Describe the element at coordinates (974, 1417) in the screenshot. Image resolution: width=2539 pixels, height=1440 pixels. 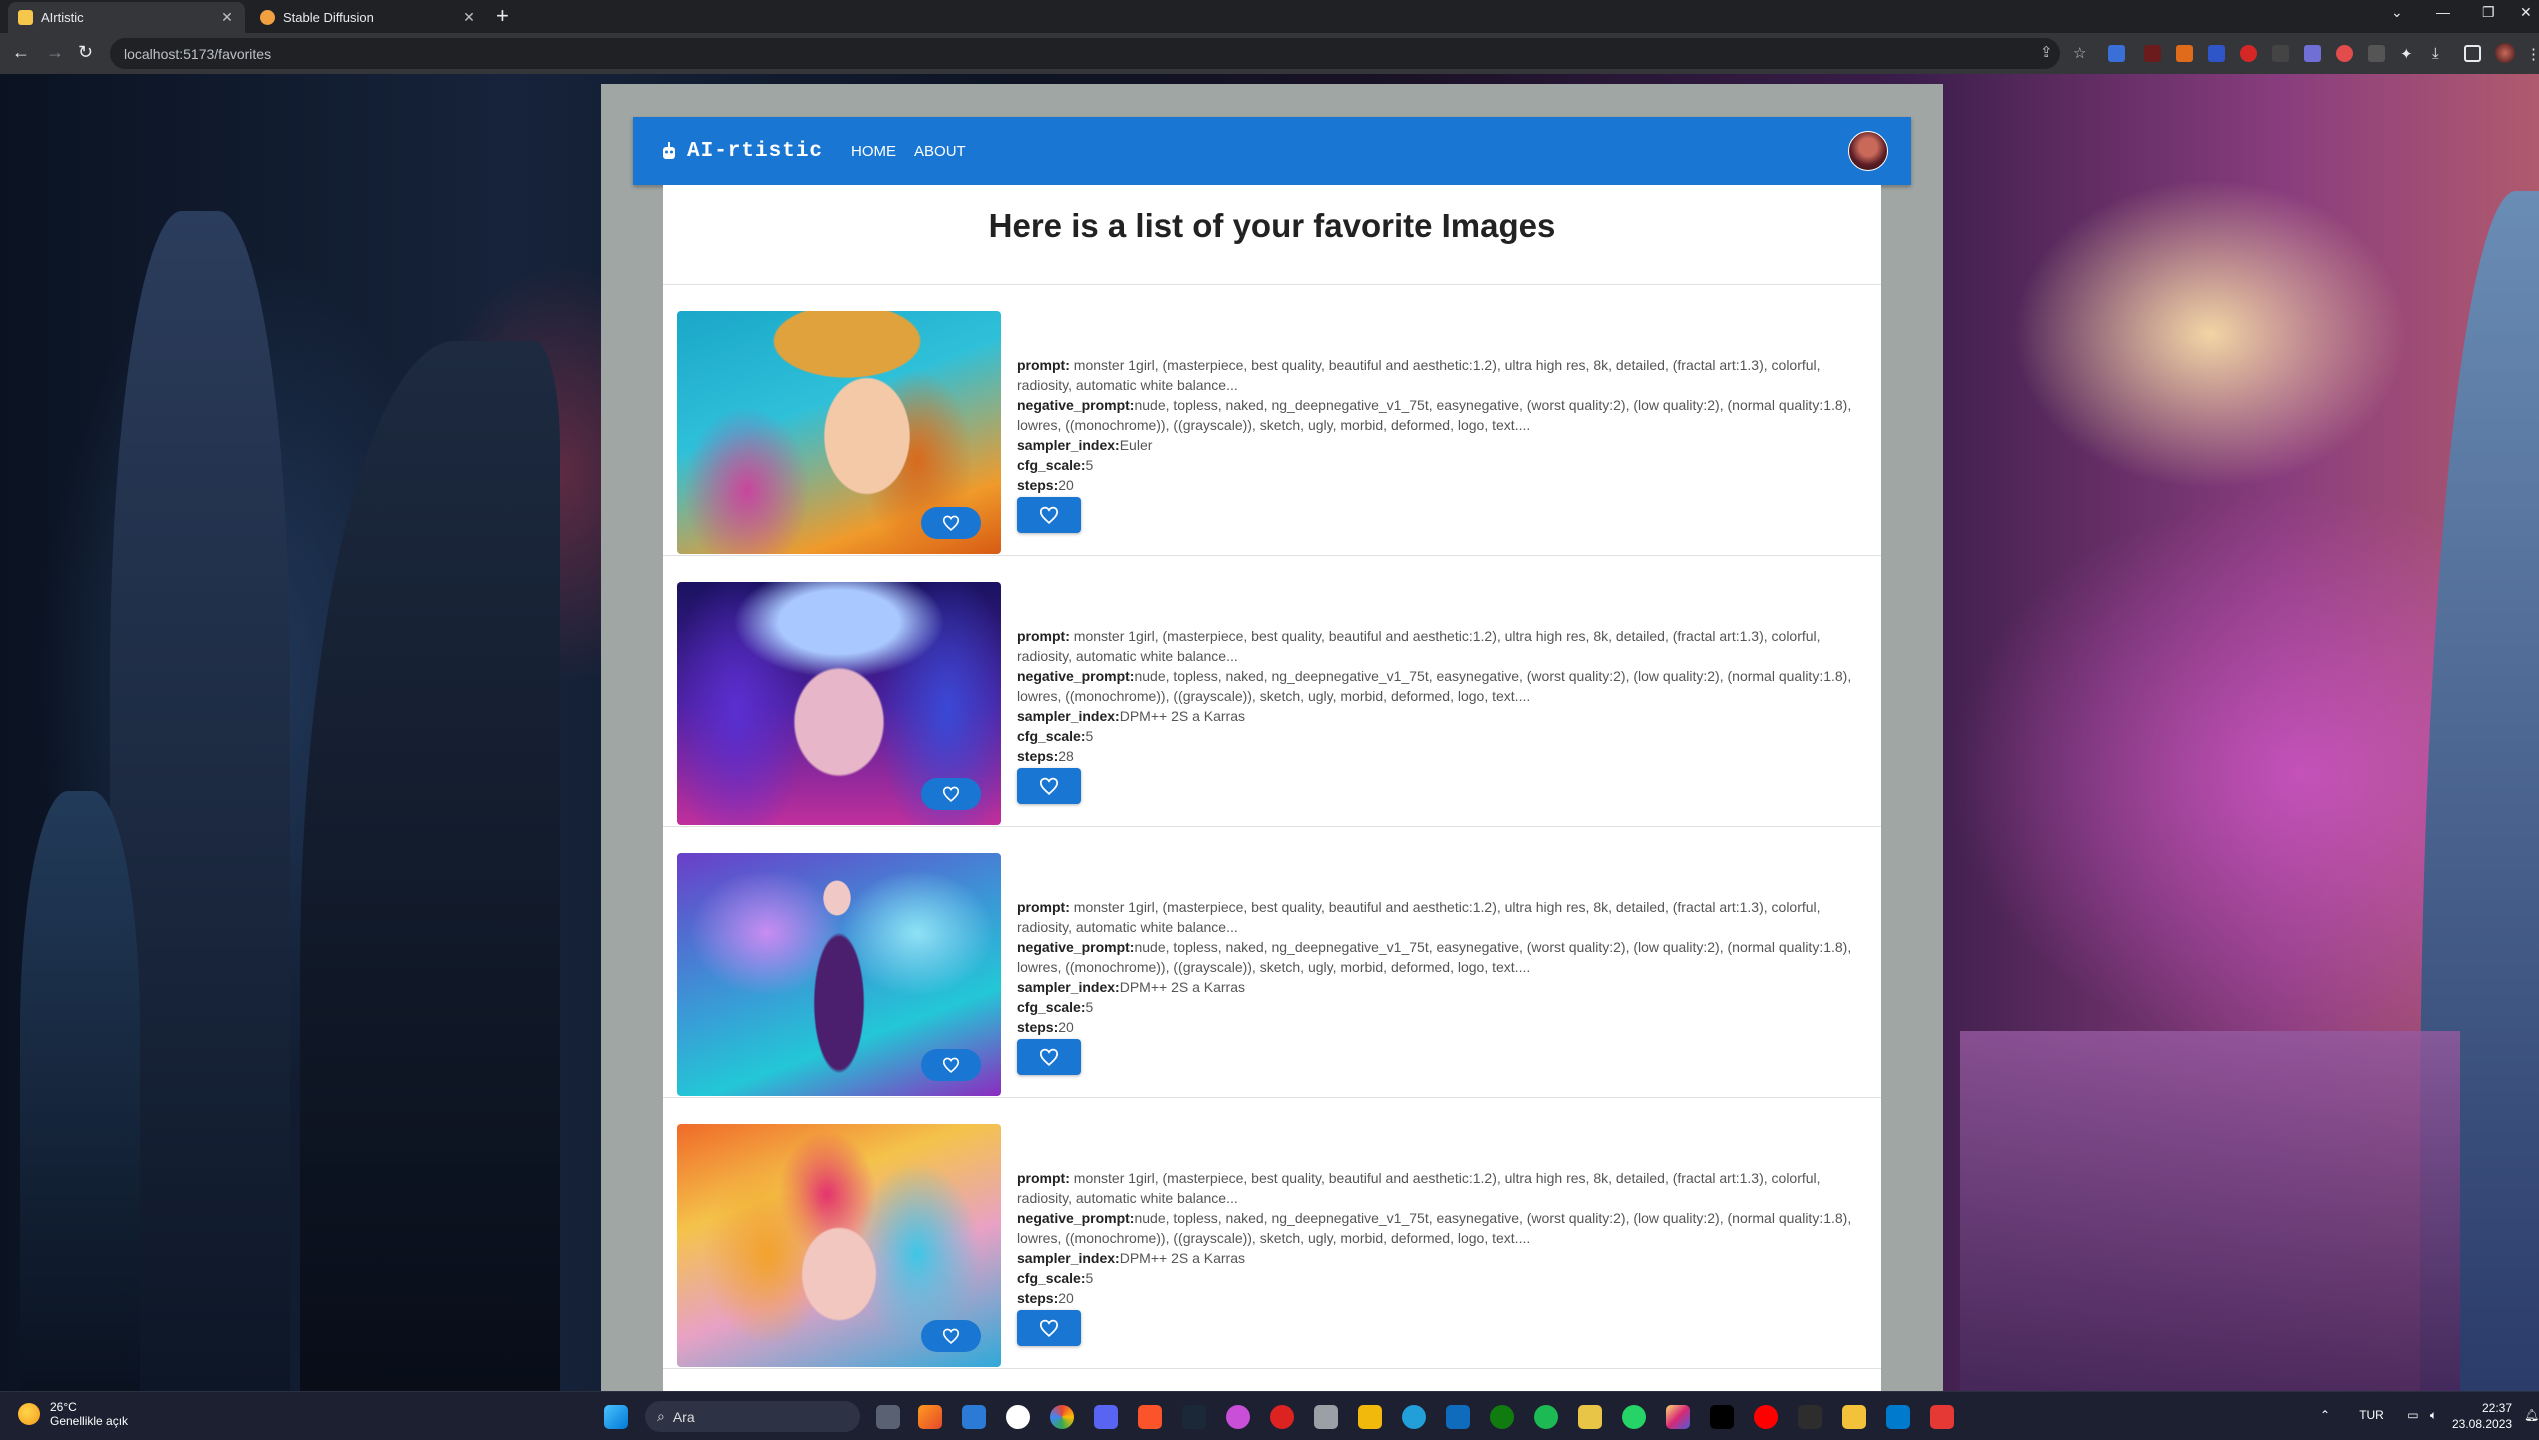
I see `app-blue-icon` at that location.